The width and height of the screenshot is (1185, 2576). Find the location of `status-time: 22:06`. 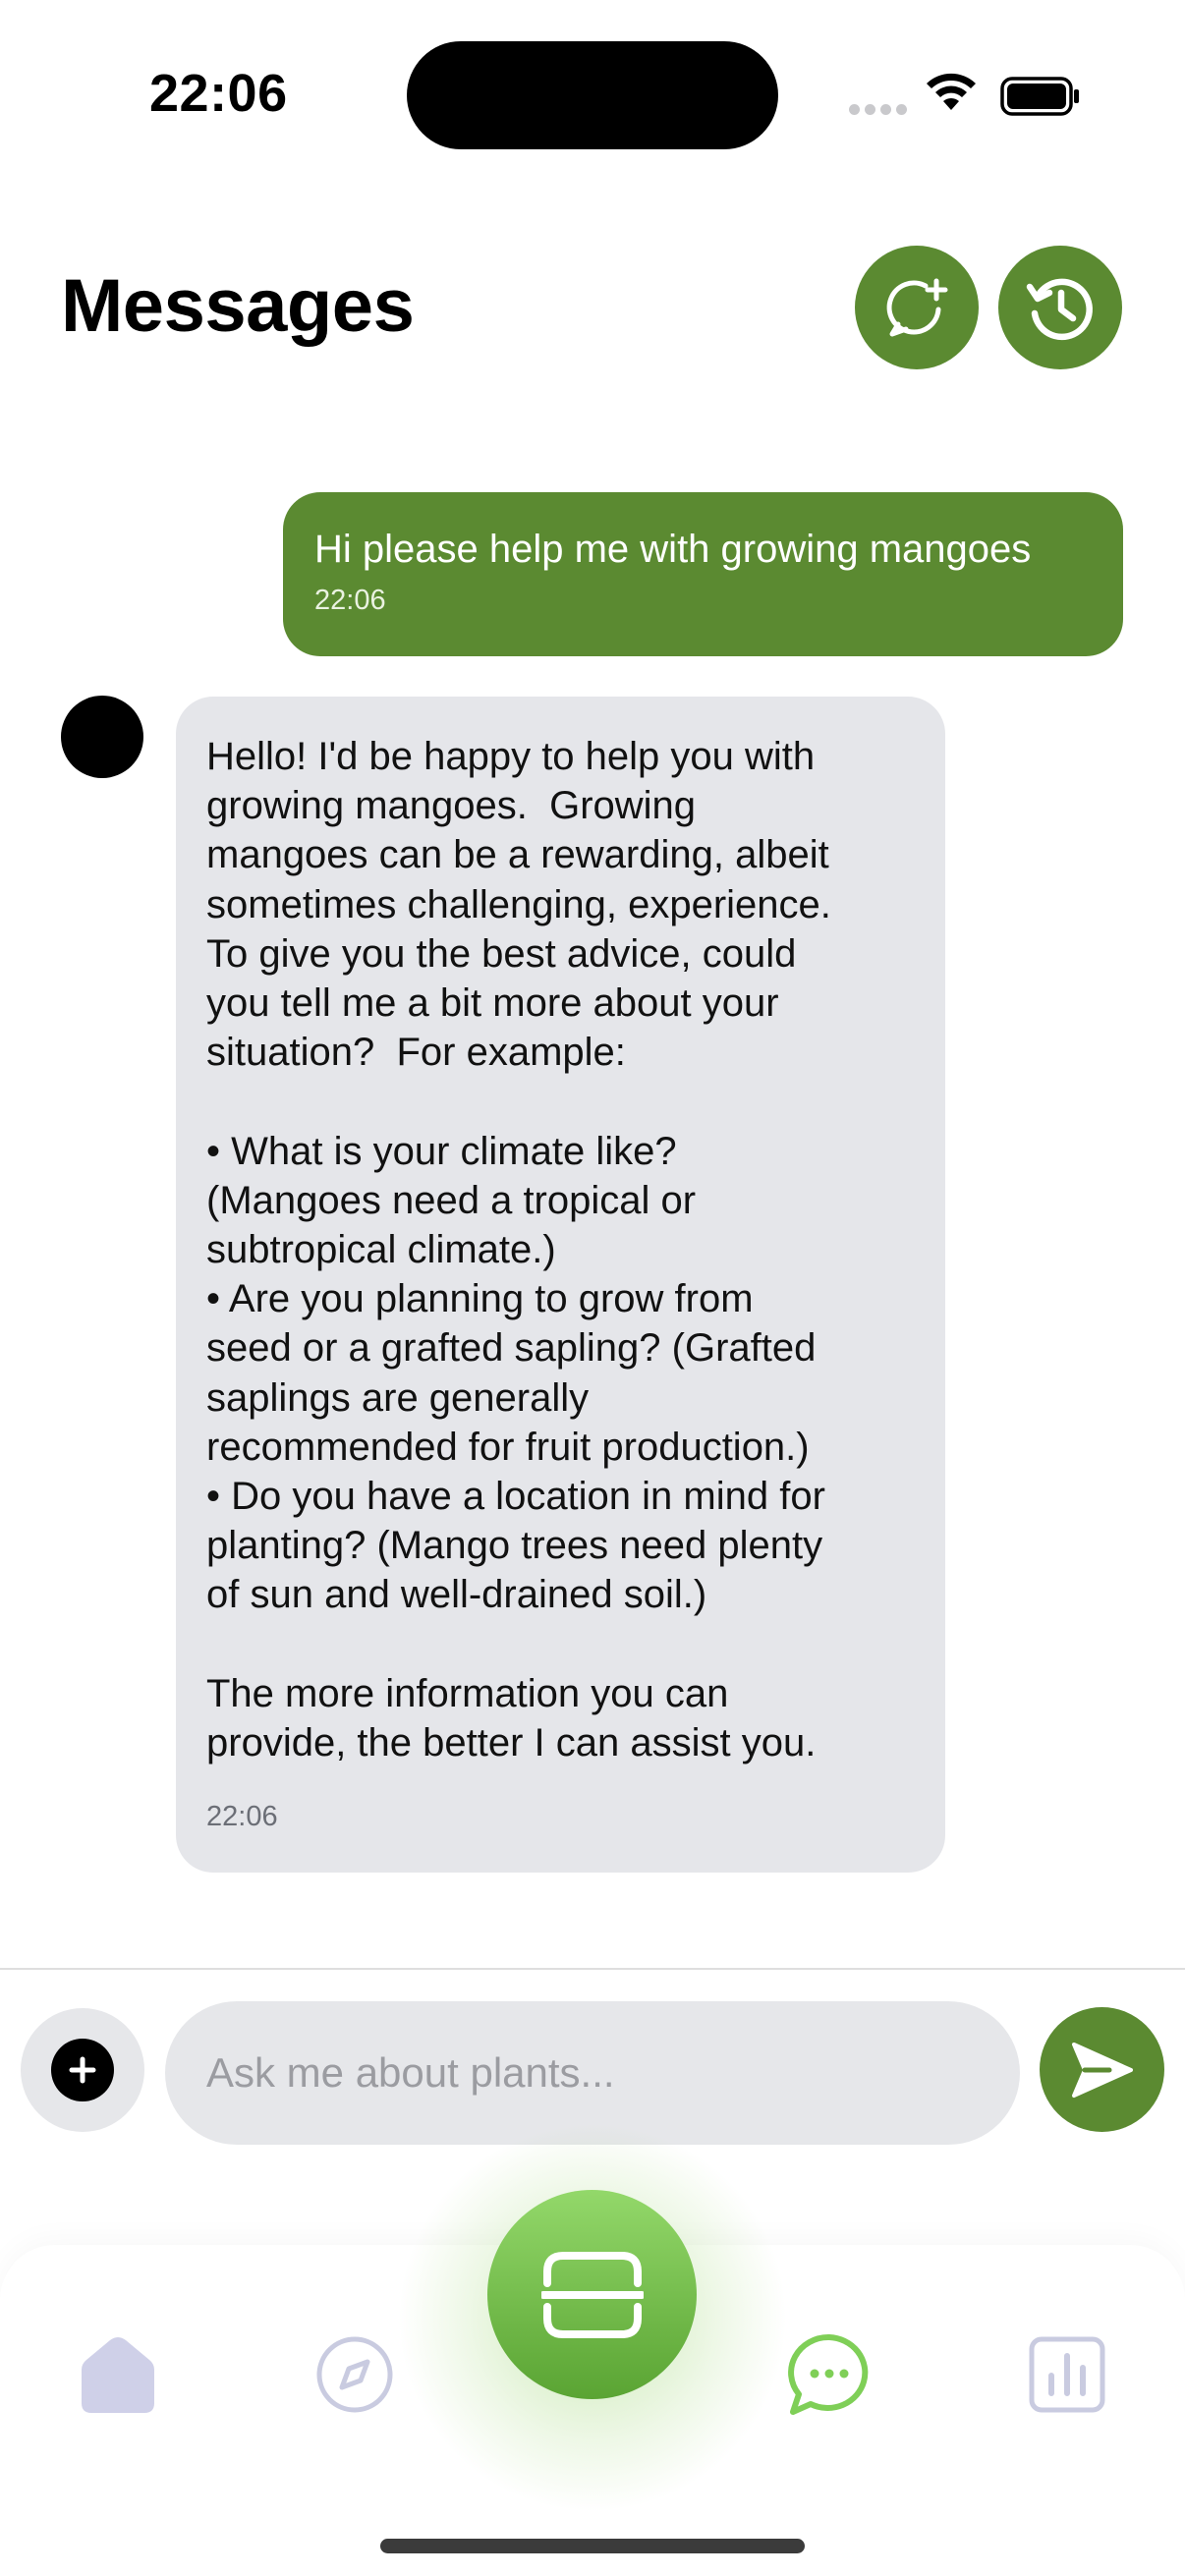

status-time: 22:06 is located at coordinates (219, 93).